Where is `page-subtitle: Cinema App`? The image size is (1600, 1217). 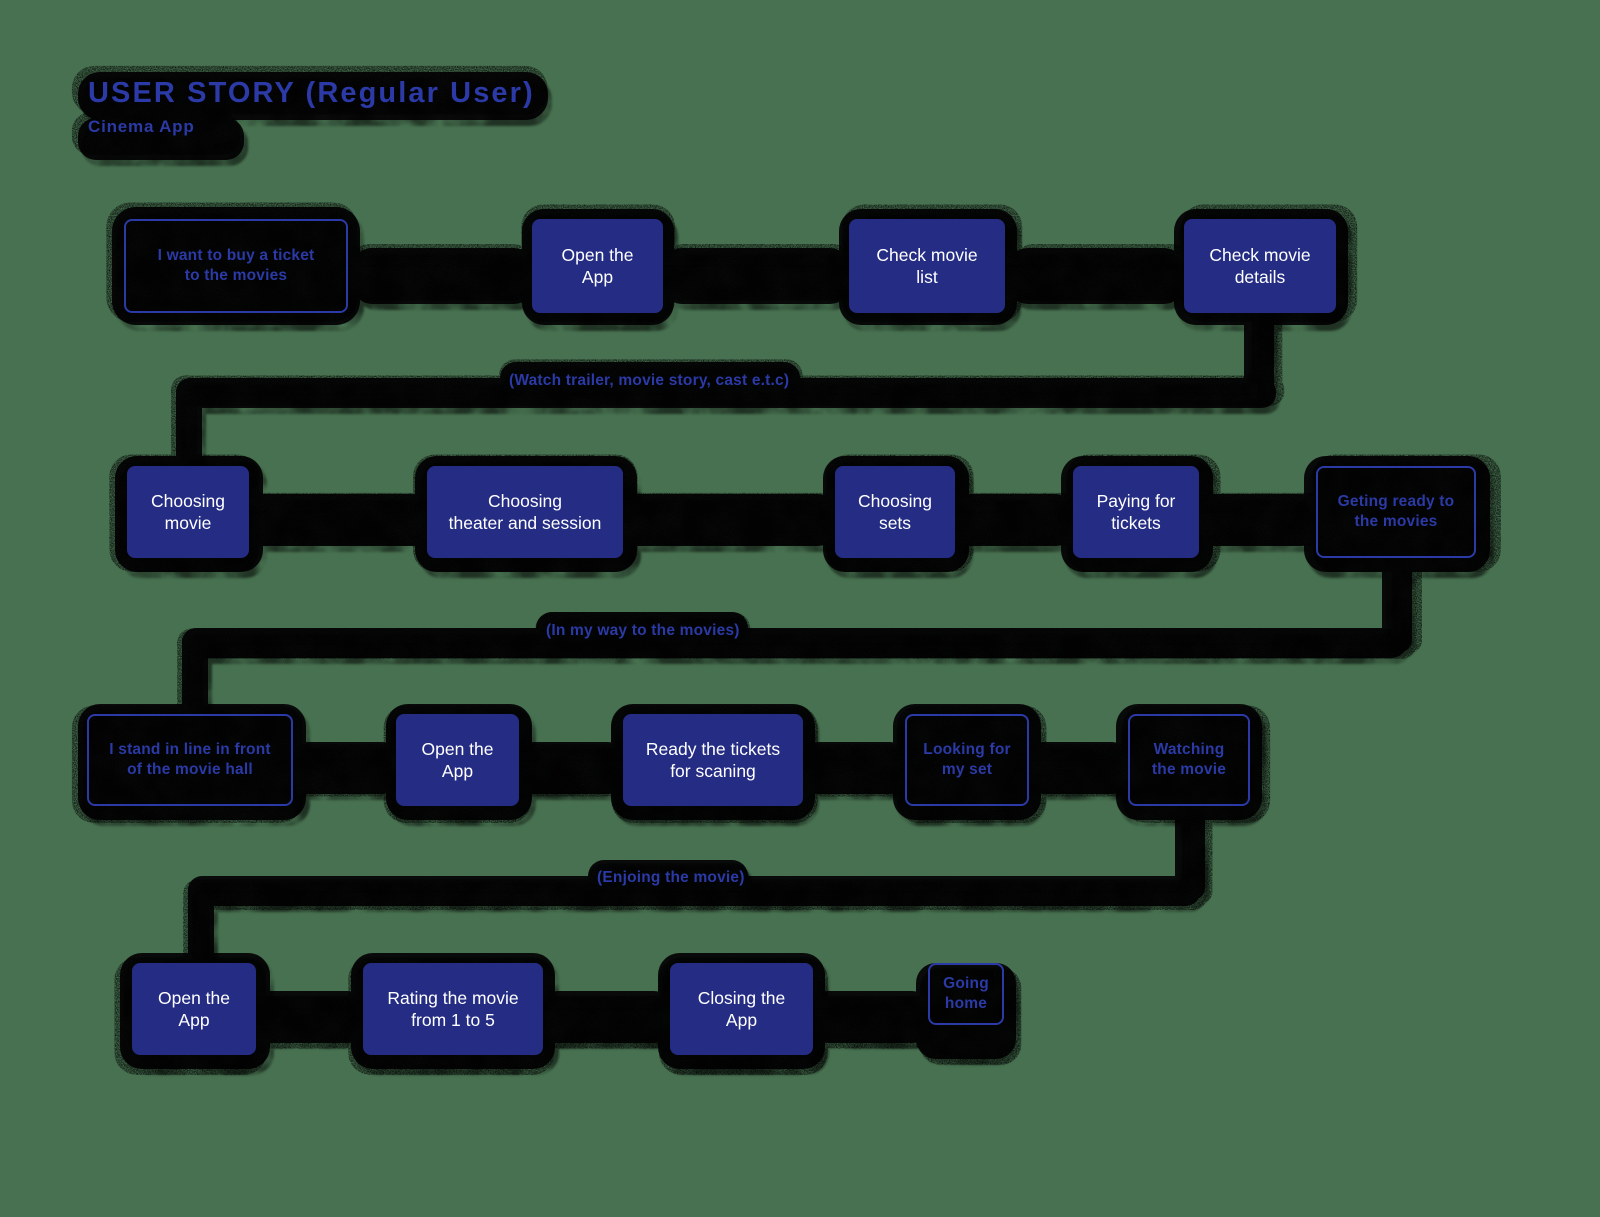
page-subtitle: Cinema App is located at coordinates (141, 127).